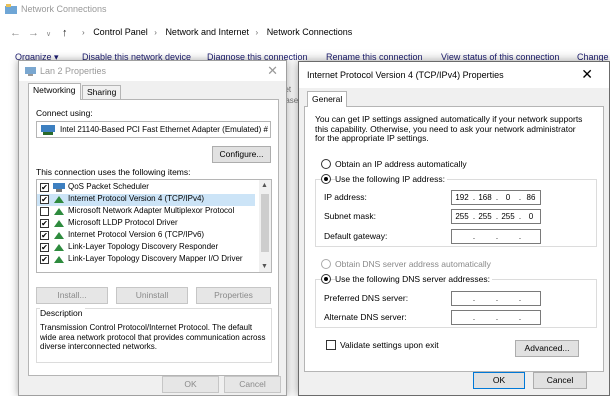 Image resolution: width=610 pixels, height=396 pixels. What do you see at coordinates (15, 33) in the screenshot?
I see `back-arrow-icon: ←` at bounding box center [15, 33].